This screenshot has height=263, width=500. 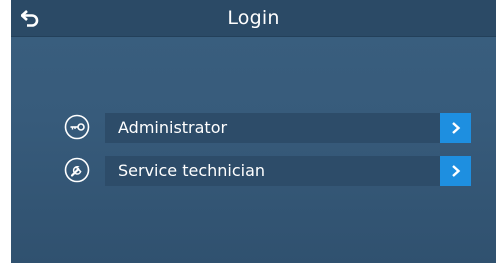 I want to click on key-icon, so click(x=77, y=127).